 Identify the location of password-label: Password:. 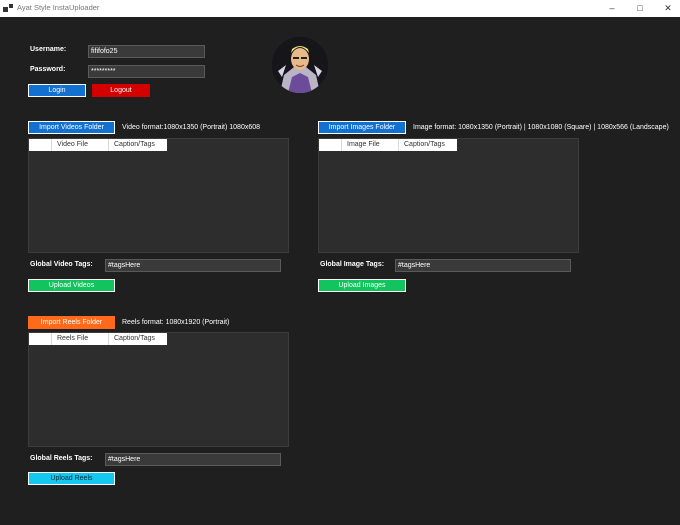
(48, 69).